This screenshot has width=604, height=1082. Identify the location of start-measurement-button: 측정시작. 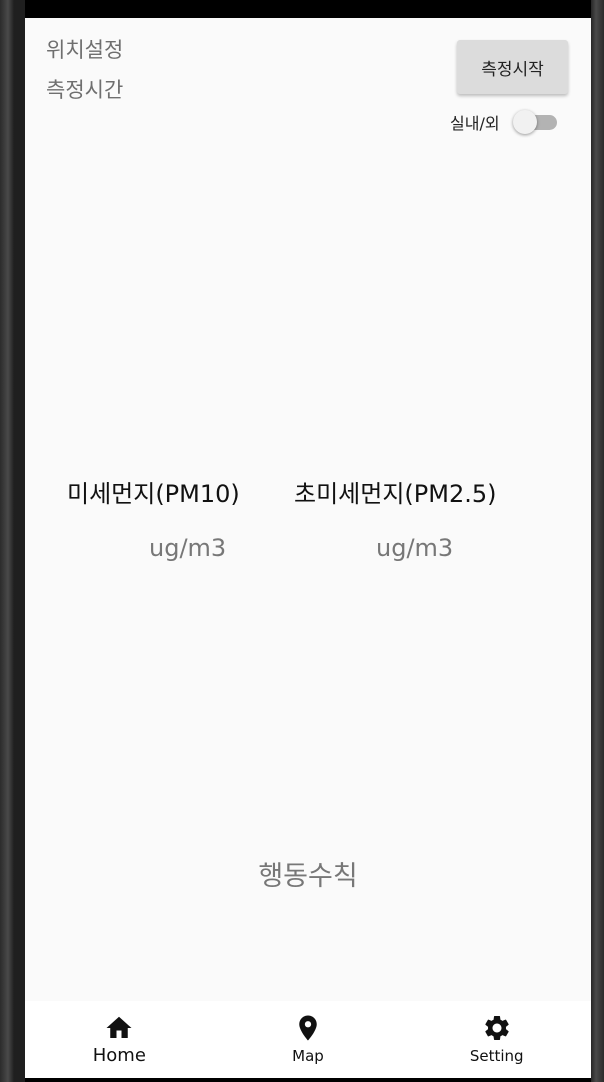
(512, 67).